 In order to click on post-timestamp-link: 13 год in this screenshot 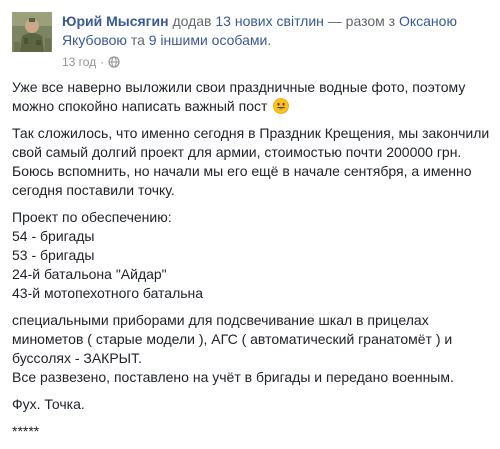, I will do `click(79, 62)`.